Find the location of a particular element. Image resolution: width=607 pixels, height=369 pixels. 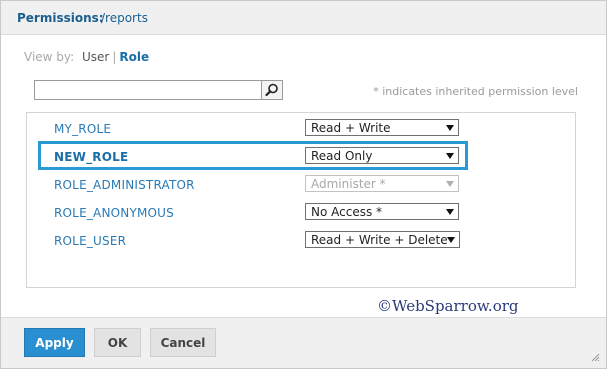

watermark: ©WebSparrow.org is located at coordinates (448, 306).